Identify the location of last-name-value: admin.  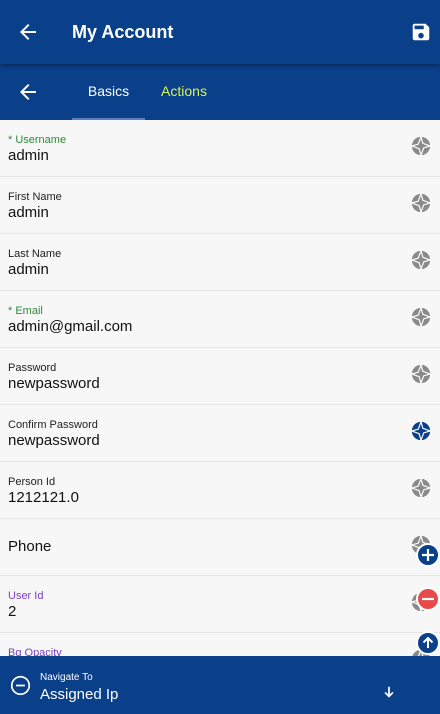
(28, 270).